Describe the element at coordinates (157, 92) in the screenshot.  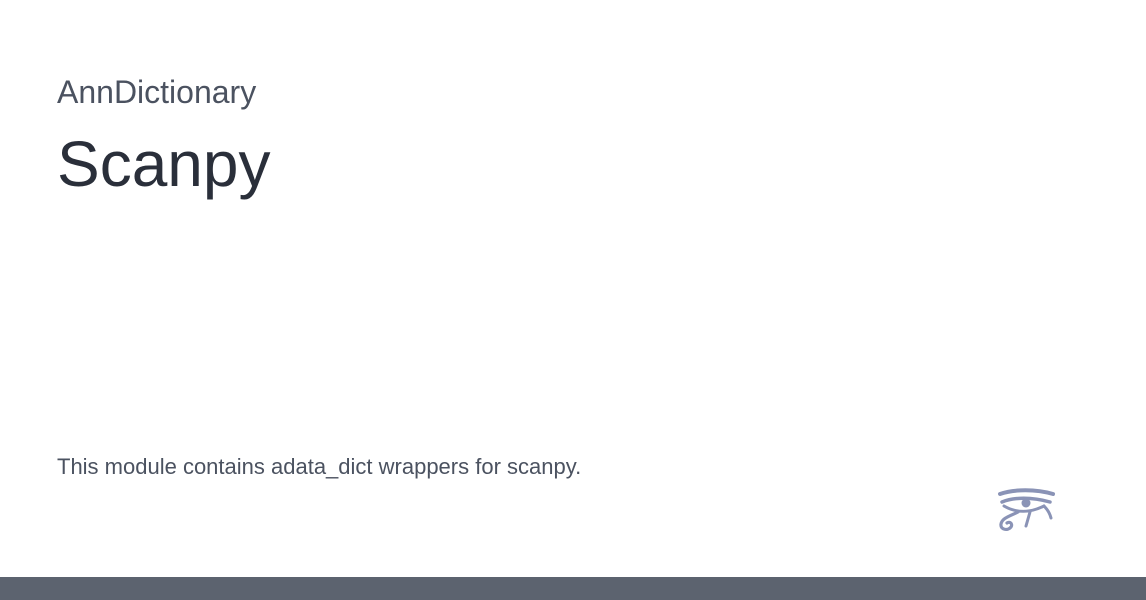
I see `site-name: AnnDictionary` at that location.